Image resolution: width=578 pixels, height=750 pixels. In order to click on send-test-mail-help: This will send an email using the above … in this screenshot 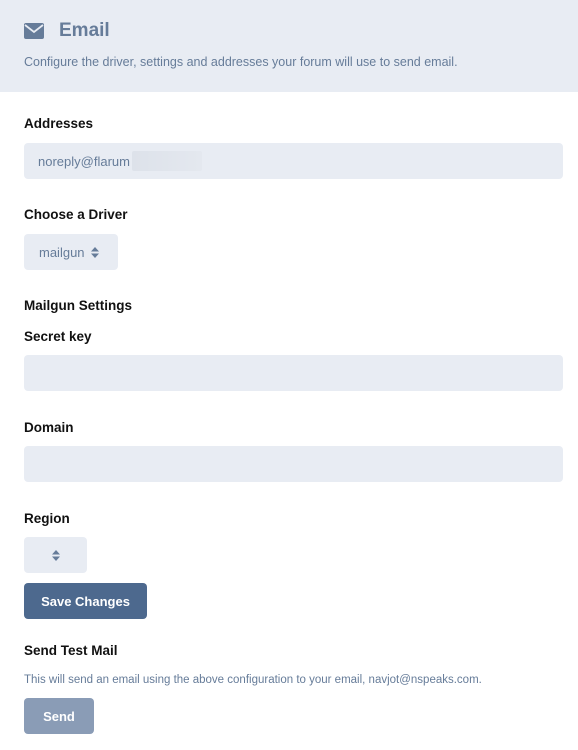, I will do `click(253, 680)`.